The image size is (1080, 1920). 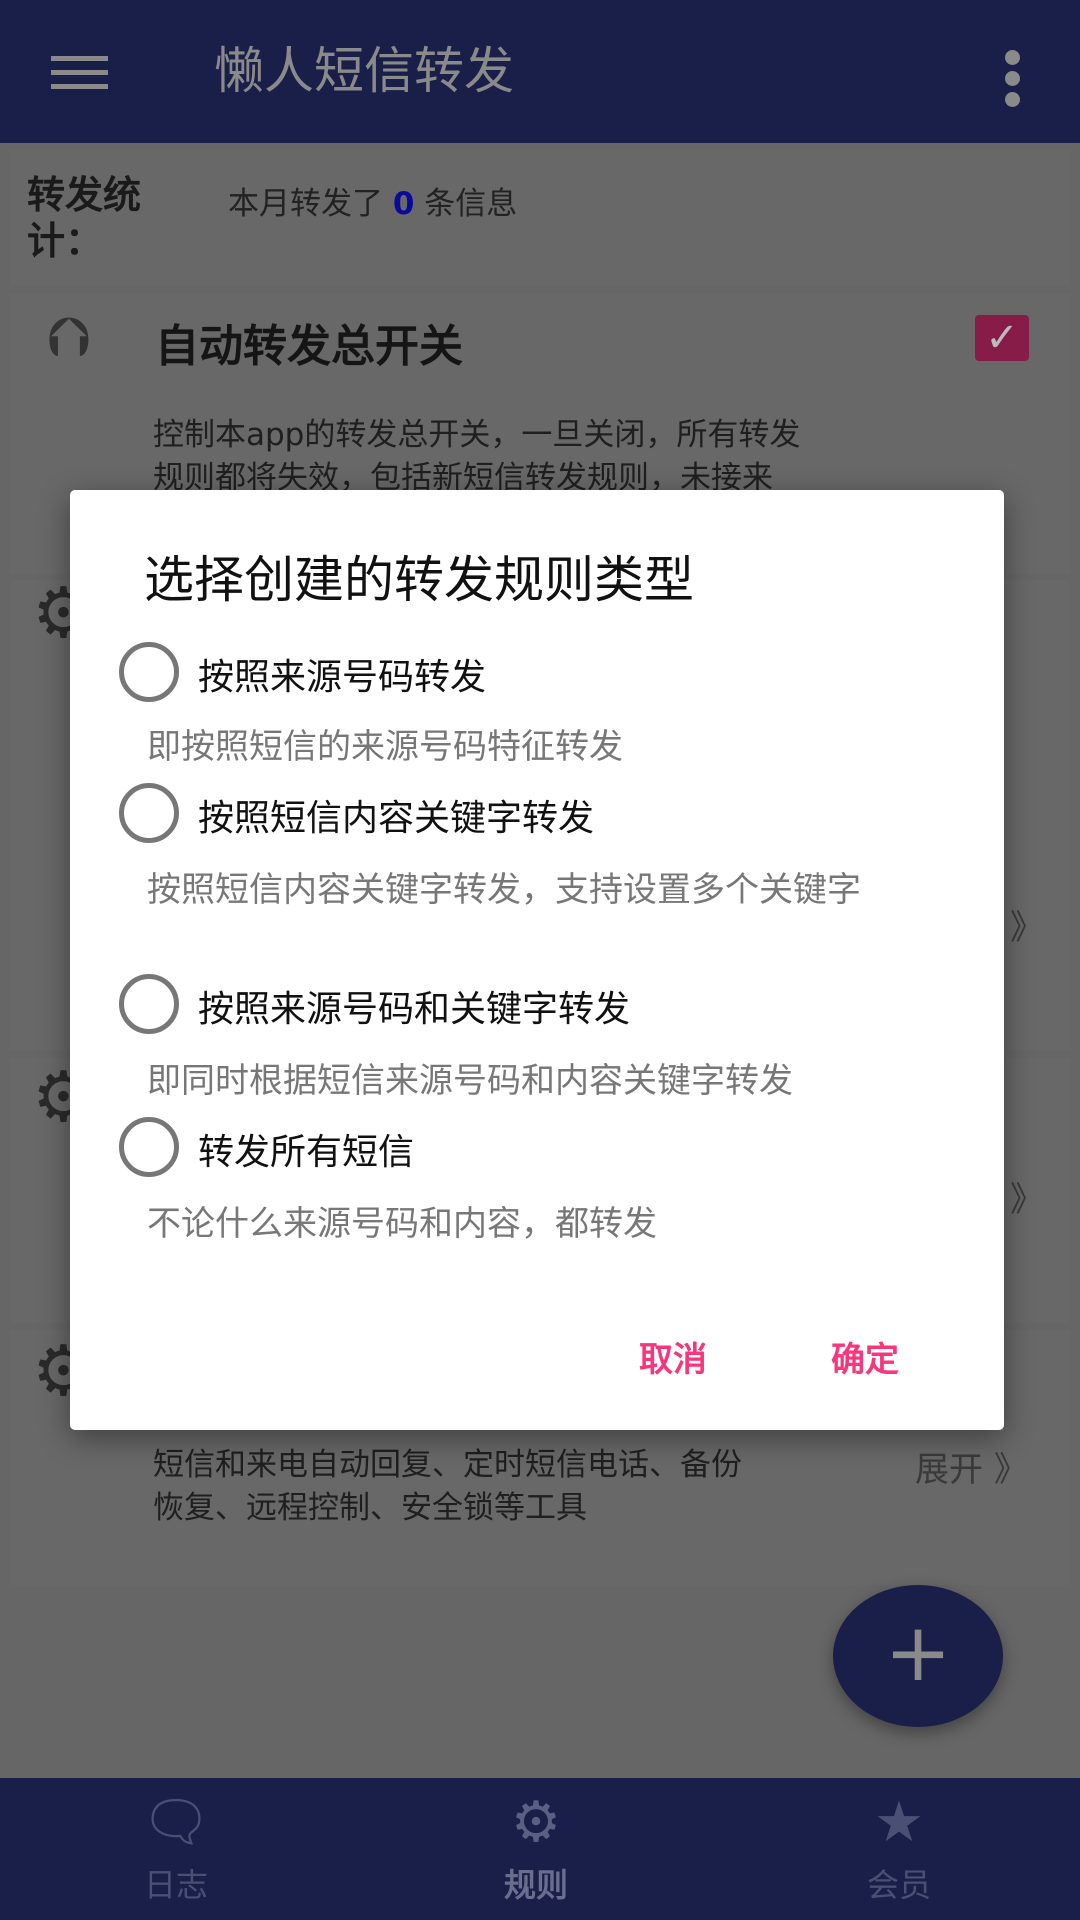 I want to click on option-label: 按照来源号码和关键字转发, so click(x=414, y=1006).